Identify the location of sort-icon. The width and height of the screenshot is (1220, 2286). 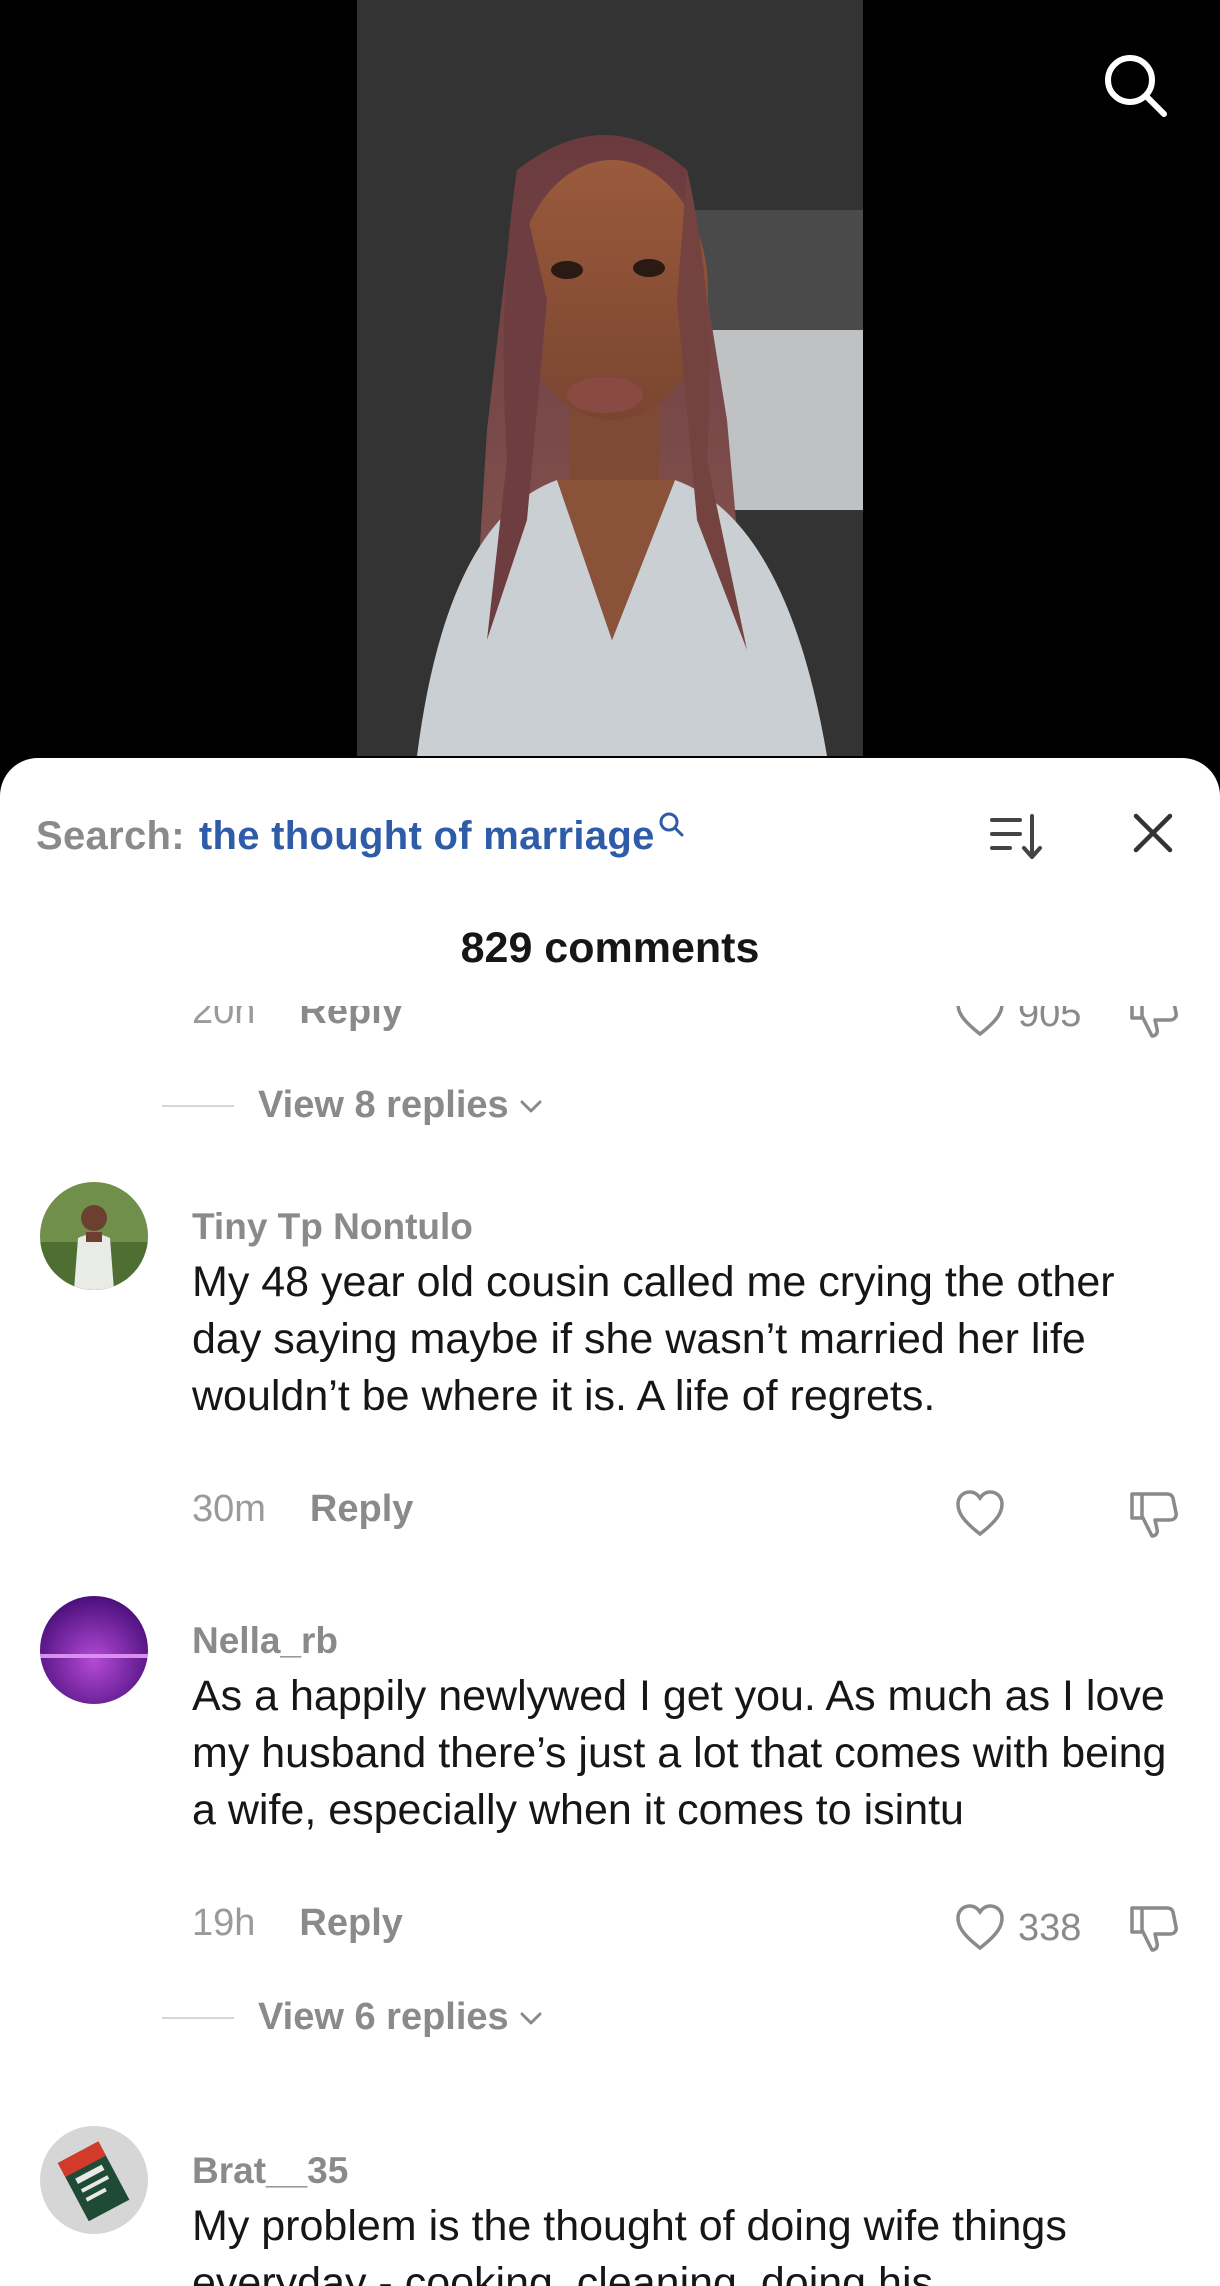
(1016, 836).